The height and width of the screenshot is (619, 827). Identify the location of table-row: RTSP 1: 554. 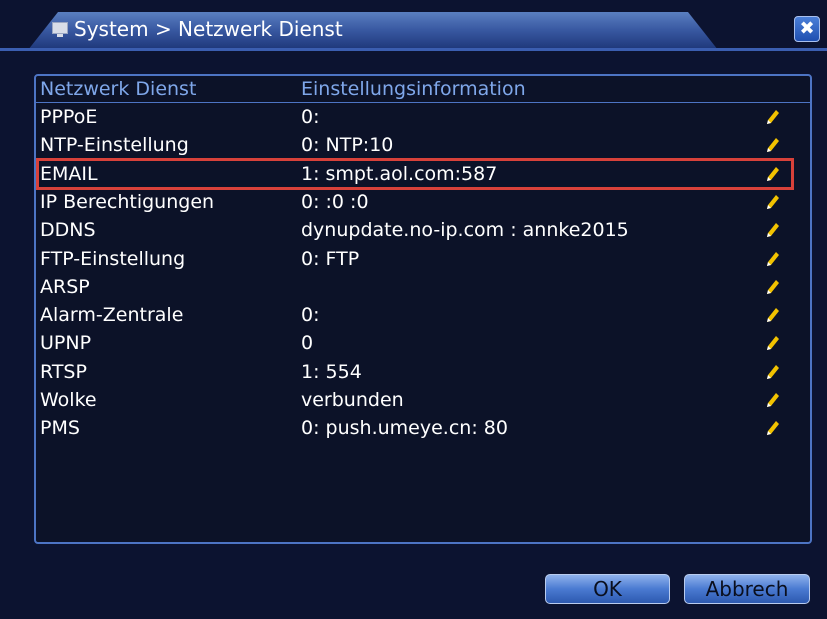
(423, 372).